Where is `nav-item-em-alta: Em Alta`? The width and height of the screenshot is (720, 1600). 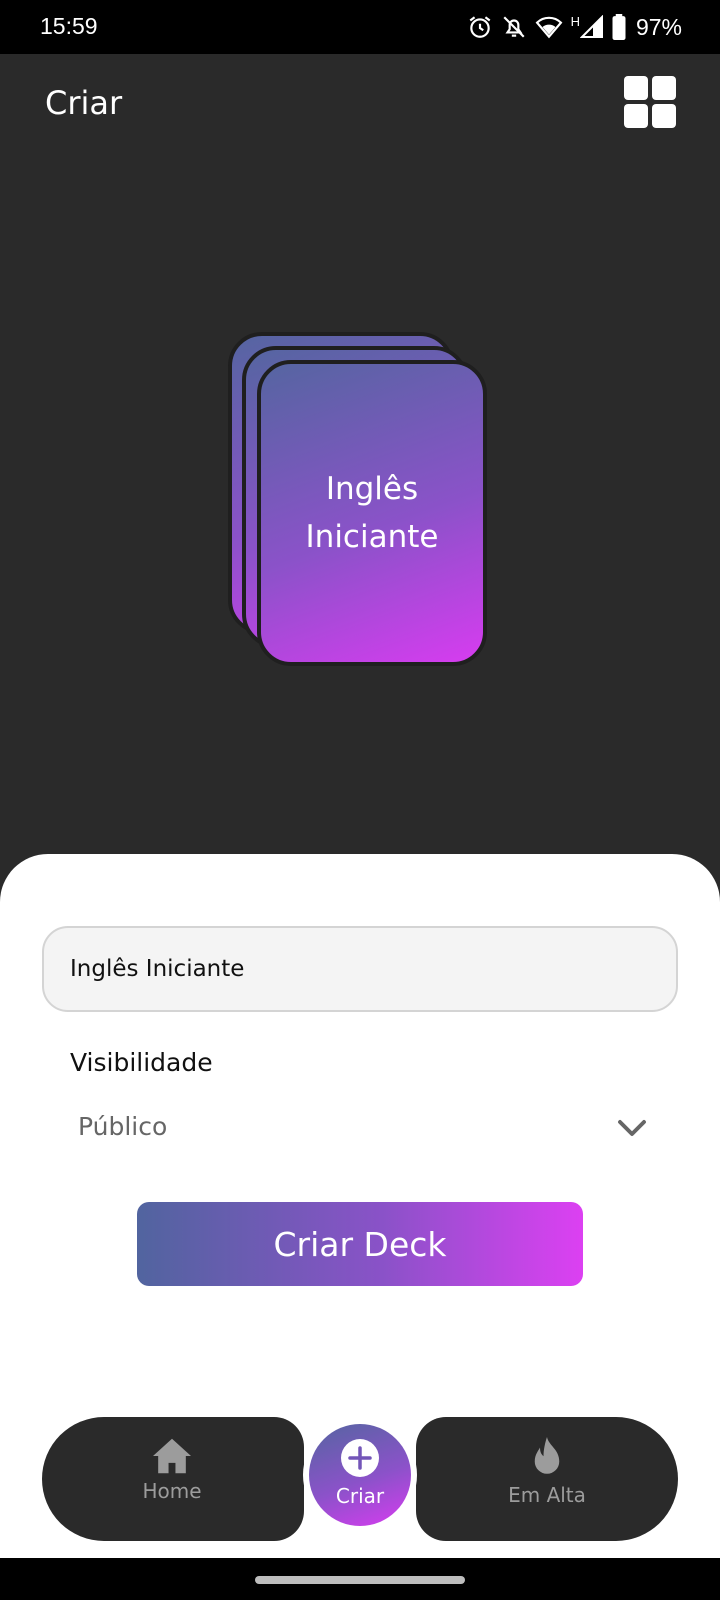 nav-item-em-alta: Em Alta is located at coordinates (547, 1479).